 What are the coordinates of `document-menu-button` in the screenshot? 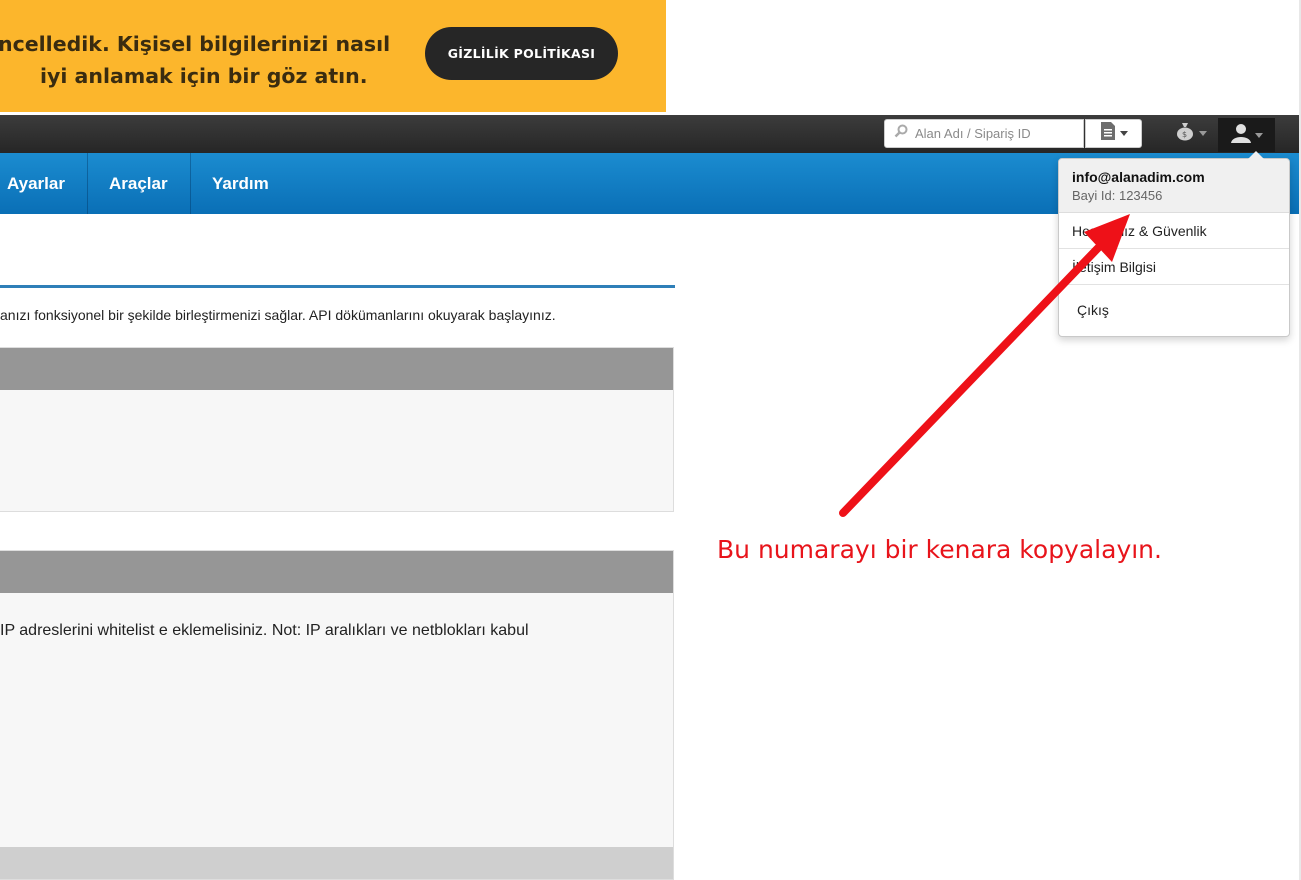 It's located at (1113, 133).